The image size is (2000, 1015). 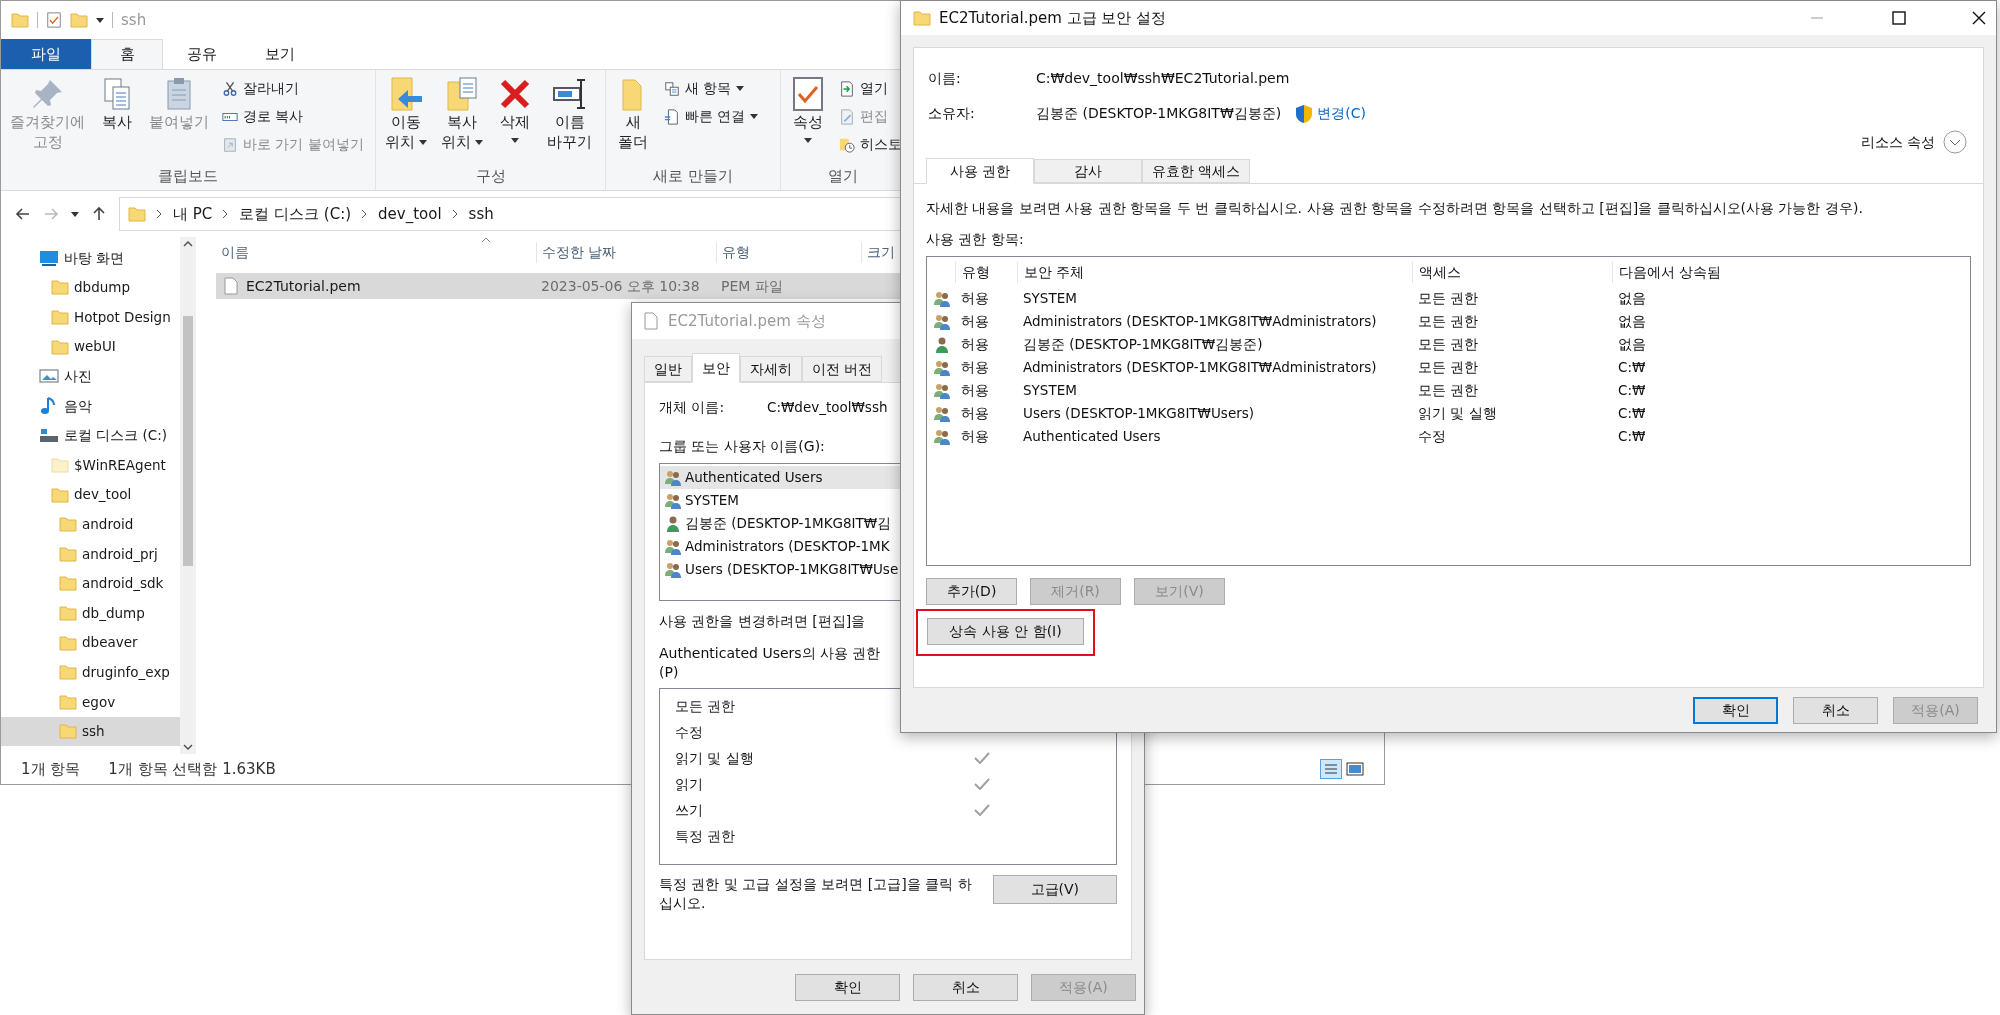 What do you see at coordinates (90, 258) in the screenshot?
I see `nav-item: 바탕 화면` at bounding box center [90, 258].